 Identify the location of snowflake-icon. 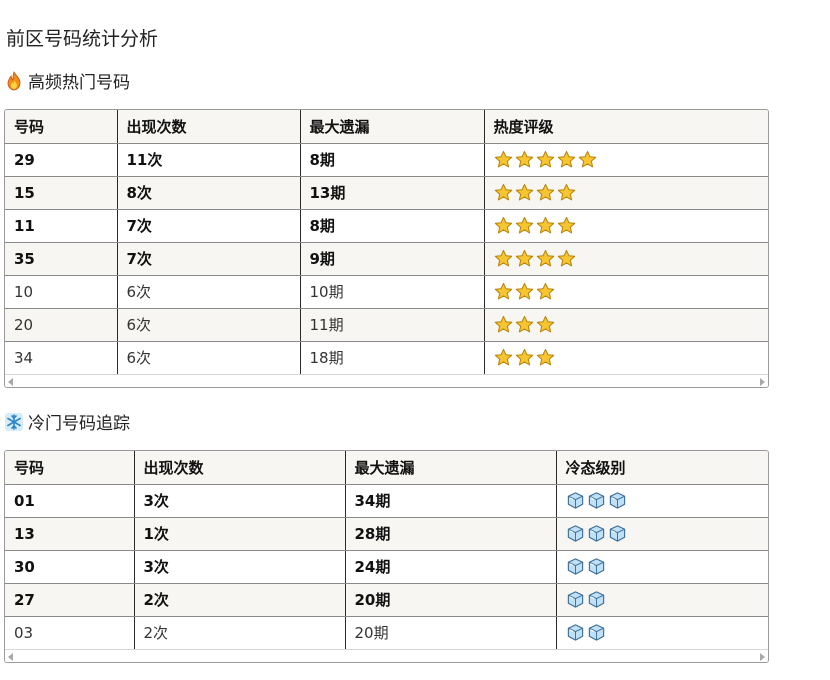
(14, 422).